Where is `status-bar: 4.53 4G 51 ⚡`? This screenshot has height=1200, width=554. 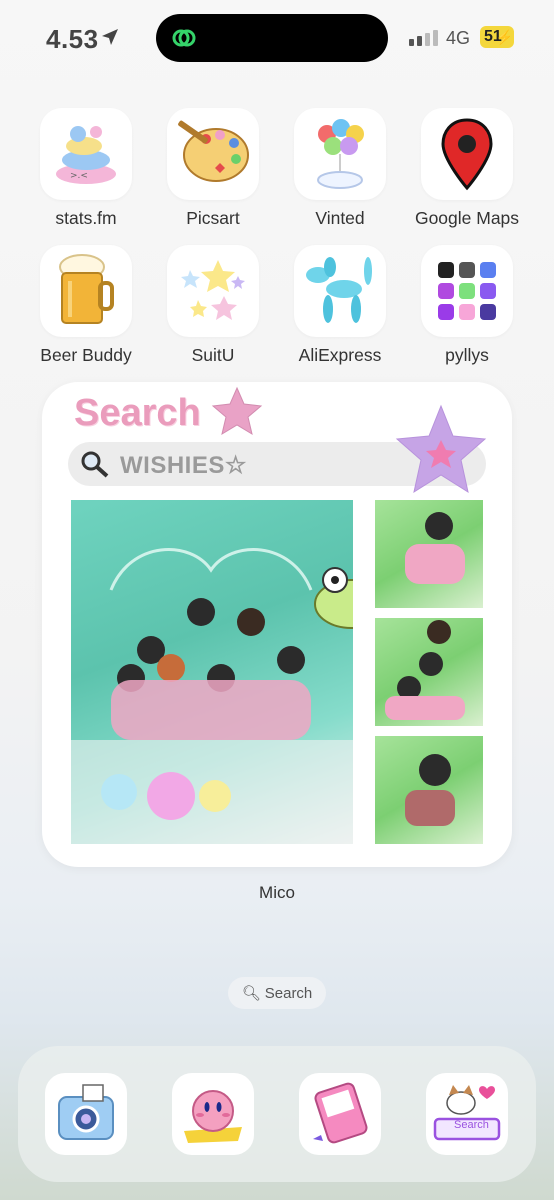 status-bar: 4.53 4G 51 ⚡ is located at coordinates (277, 38).